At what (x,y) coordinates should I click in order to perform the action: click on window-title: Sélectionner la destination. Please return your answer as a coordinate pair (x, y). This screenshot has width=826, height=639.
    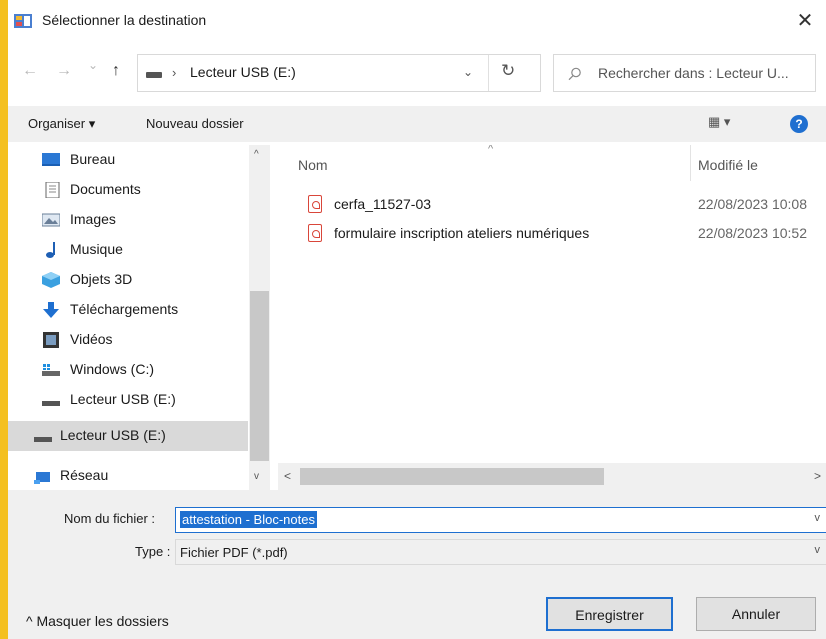
    Looking at the image, I should click on (124, 20).